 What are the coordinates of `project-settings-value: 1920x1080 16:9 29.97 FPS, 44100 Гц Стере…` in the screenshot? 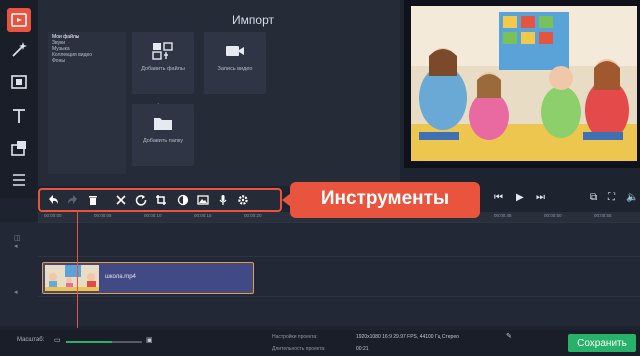 It's located at (407, 337).